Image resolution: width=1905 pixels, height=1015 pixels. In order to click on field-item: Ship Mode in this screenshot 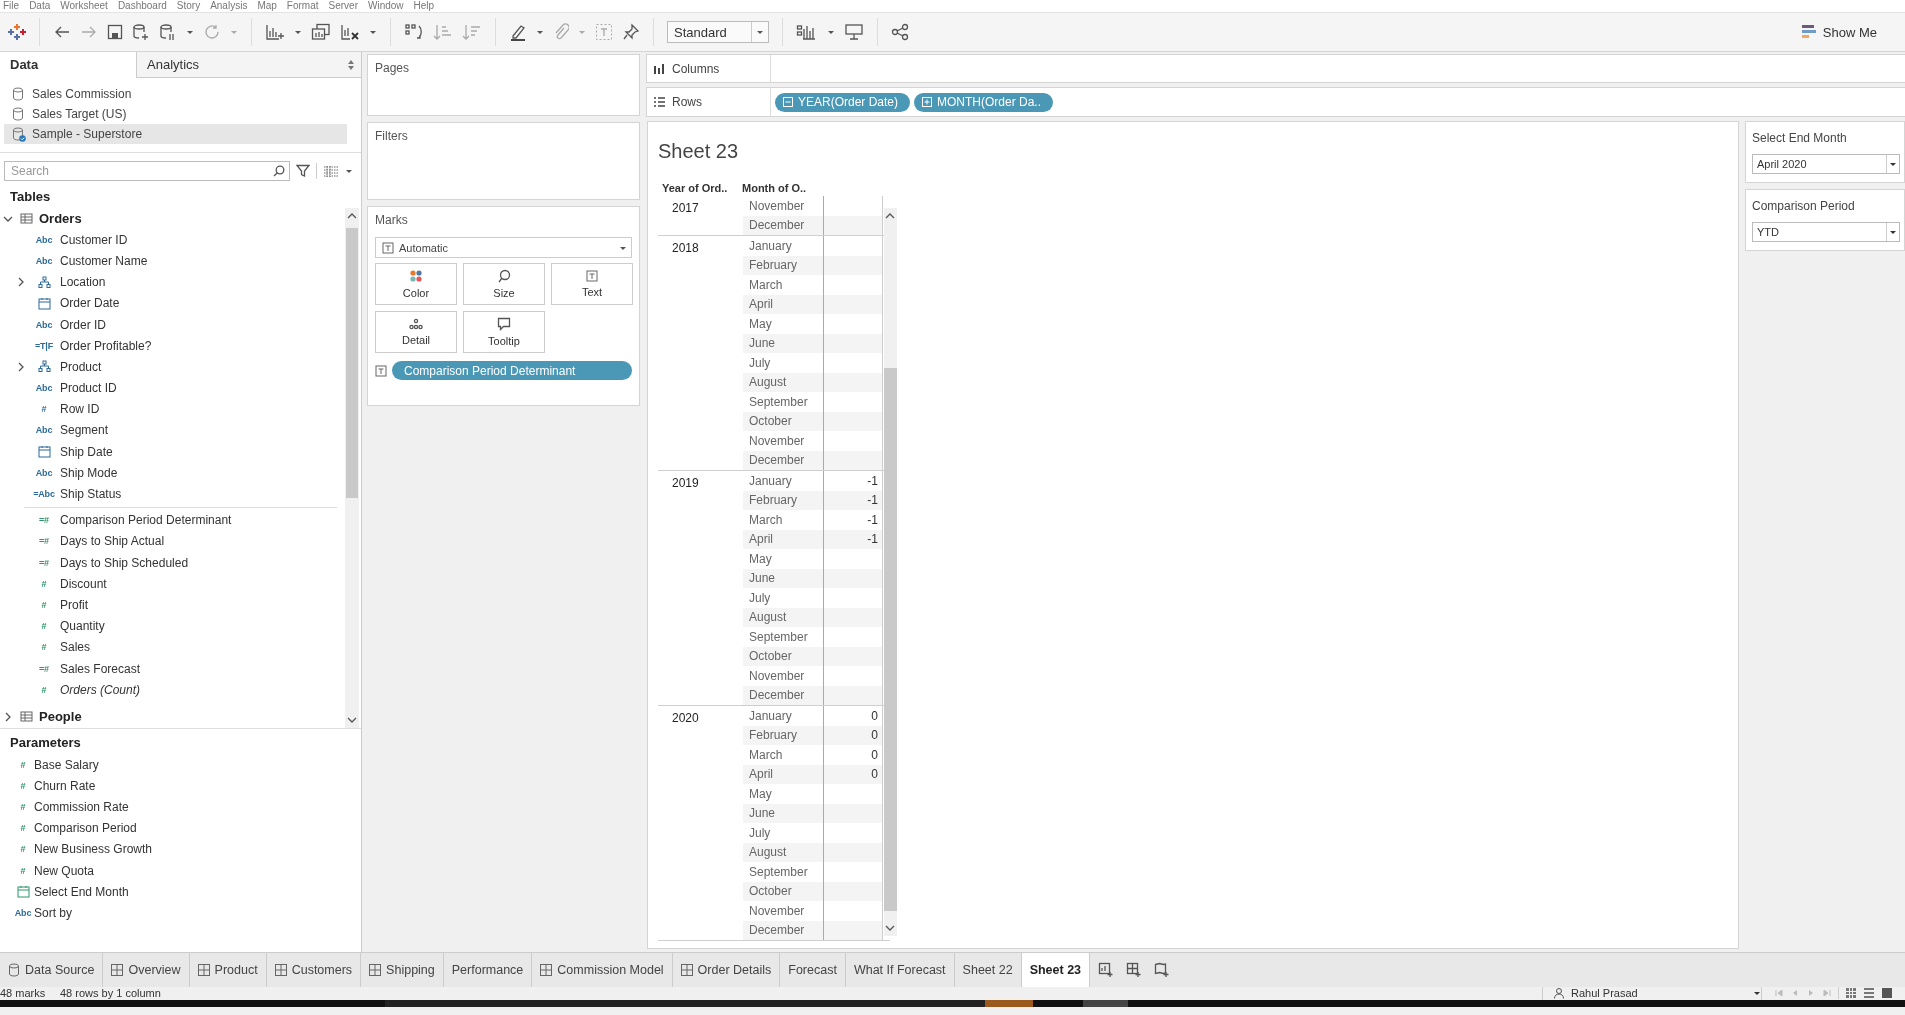, I will do `click(89, 472)`.